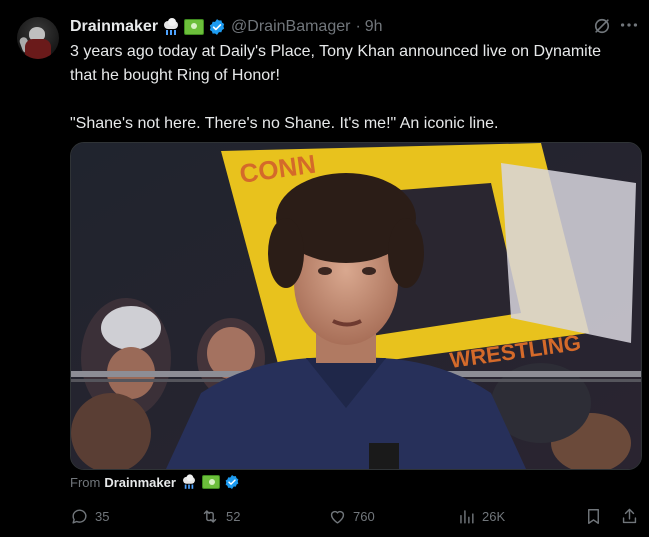 This screenshot has height=537, width=649. What do you see at coordinates (38, 38) in the screenshot?
I see `avatar` at bounding box center [38, 38].